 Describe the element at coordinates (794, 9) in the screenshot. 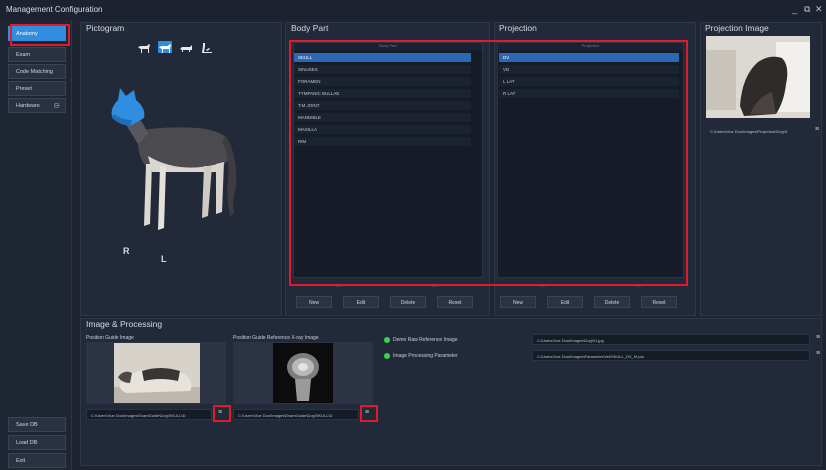

I see `minimize-icon: _` at that location.